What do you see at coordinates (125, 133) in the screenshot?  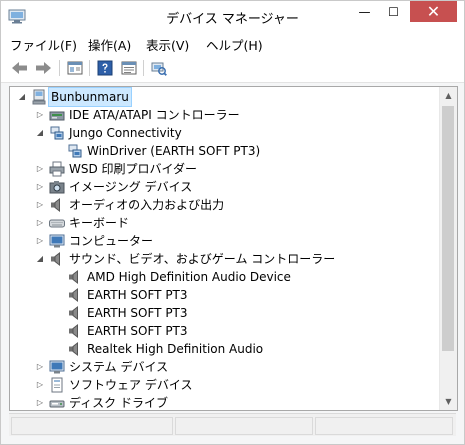 I see `tree-item-label: Jungo Connectivity` at bounding box center [125, 133].